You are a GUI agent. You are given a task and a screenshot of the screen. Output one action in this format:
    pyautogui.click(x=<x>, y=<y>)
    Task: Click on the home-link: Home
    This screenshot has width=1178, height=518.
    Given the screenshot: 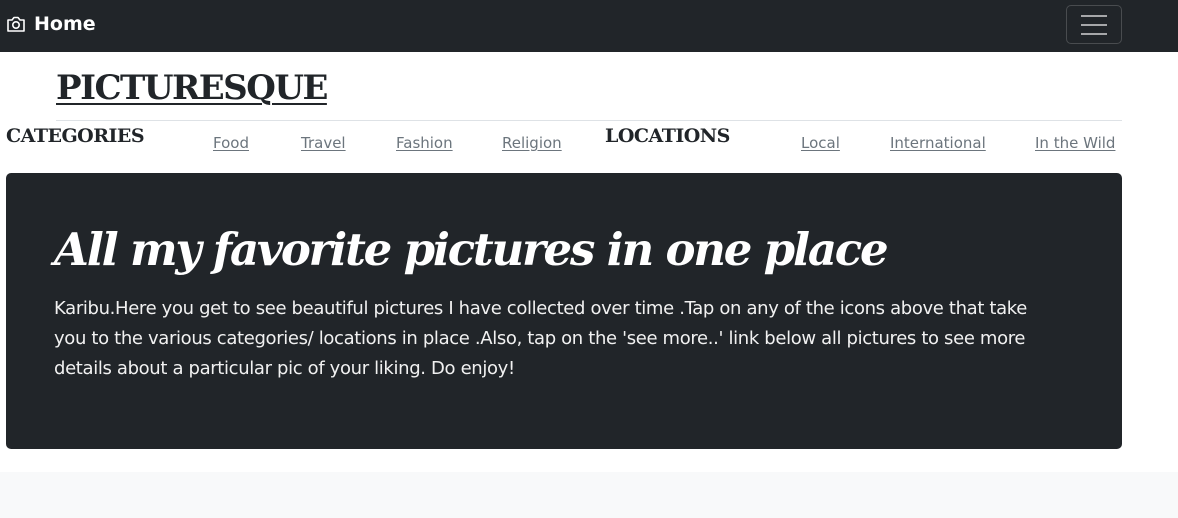 What is the action you would take?
    pyautogui.click(x=51, y=24)
    